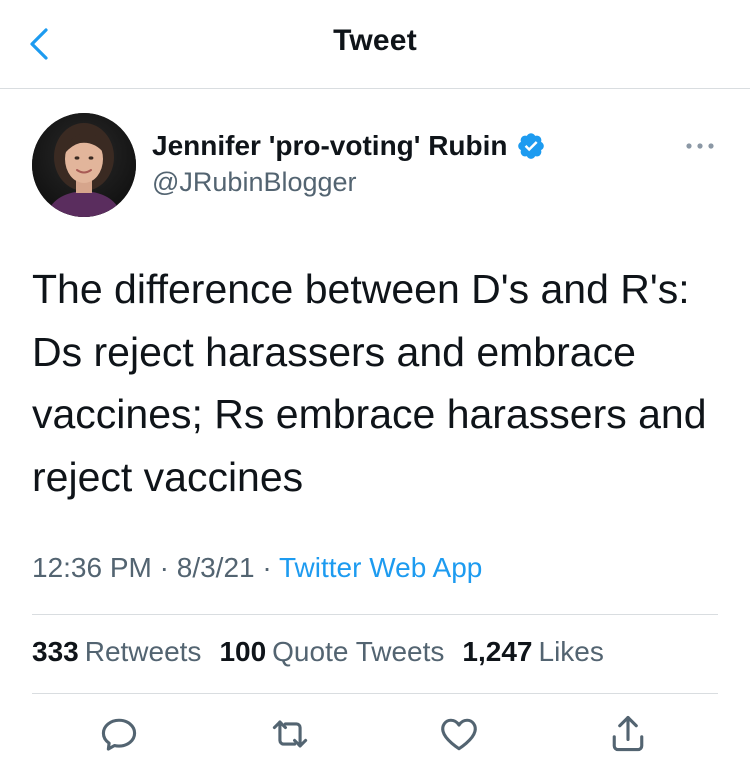 The height and width of the screenshot is (779, 750). I want to click on share-button, so click(628, 734).